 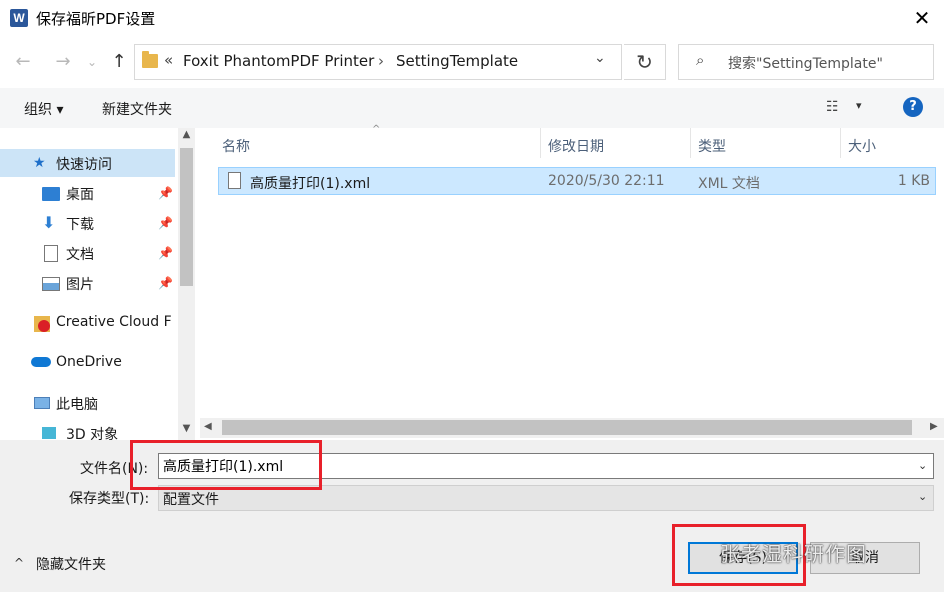 I want to click on word-app-icon: W, so click(x=19, y=18).